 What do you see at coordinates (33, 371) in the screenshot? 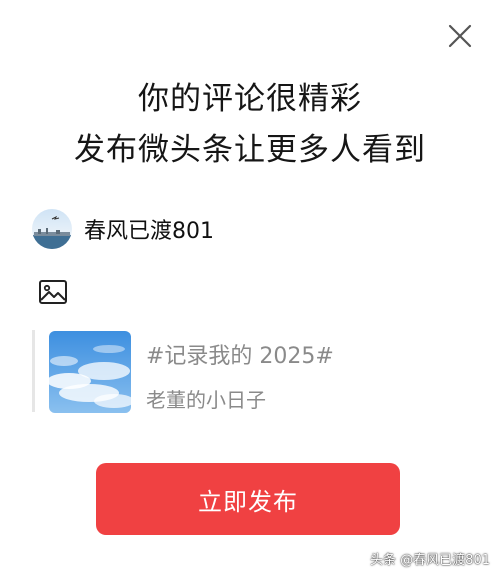
I see `quote-divider` at bounding box center [33, 371].